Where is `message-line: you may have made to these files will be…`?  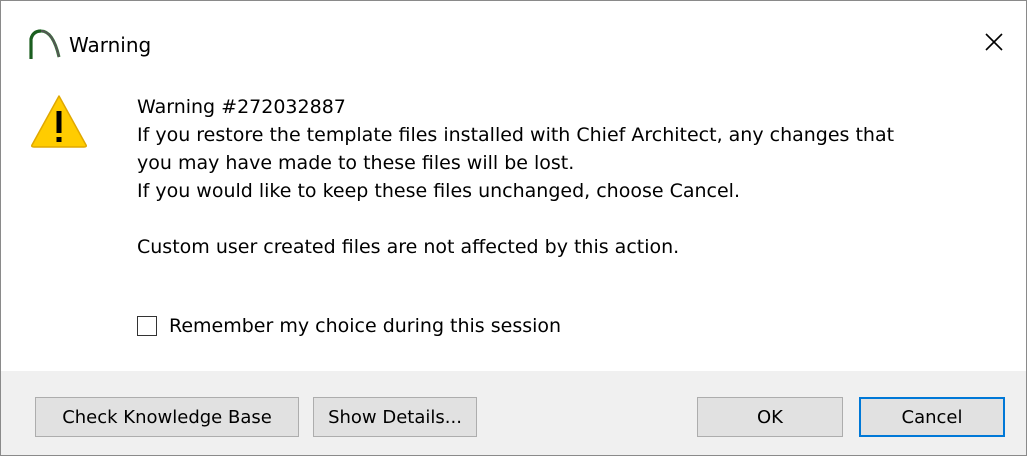
message-line: you may have made to these files will be… is located at coordinates (356, 163).